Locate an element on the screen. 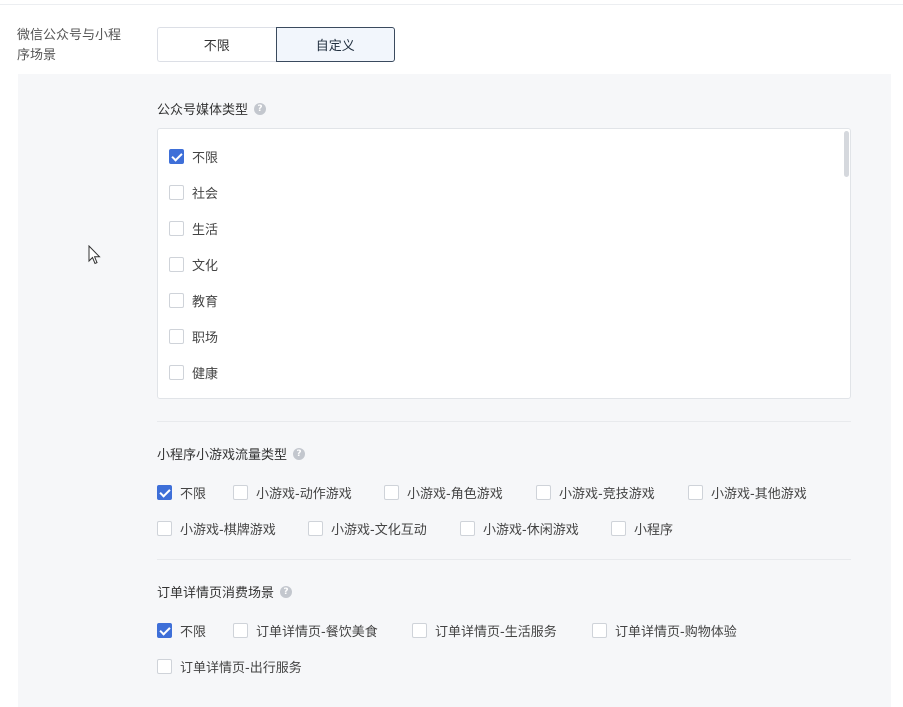 This screenshot has height=707, width=903. mini-traffic-item: 不限 is located at coordinates (181, 492).